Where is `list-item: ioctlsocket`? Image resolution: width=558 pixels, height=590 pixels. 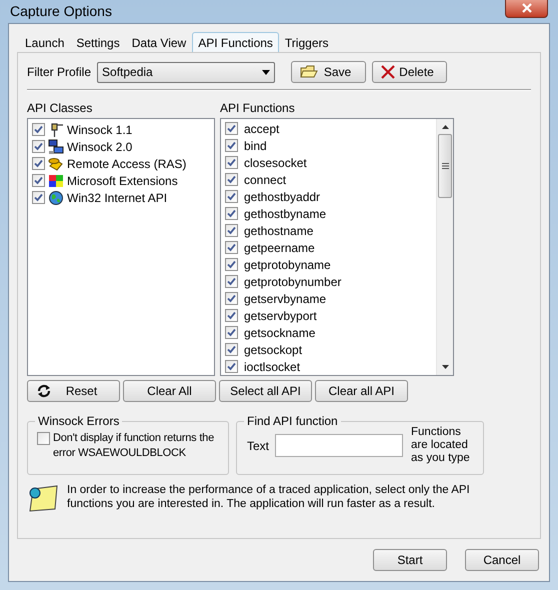
list-item: ioctlsocket is located at coordinates (328, 366).